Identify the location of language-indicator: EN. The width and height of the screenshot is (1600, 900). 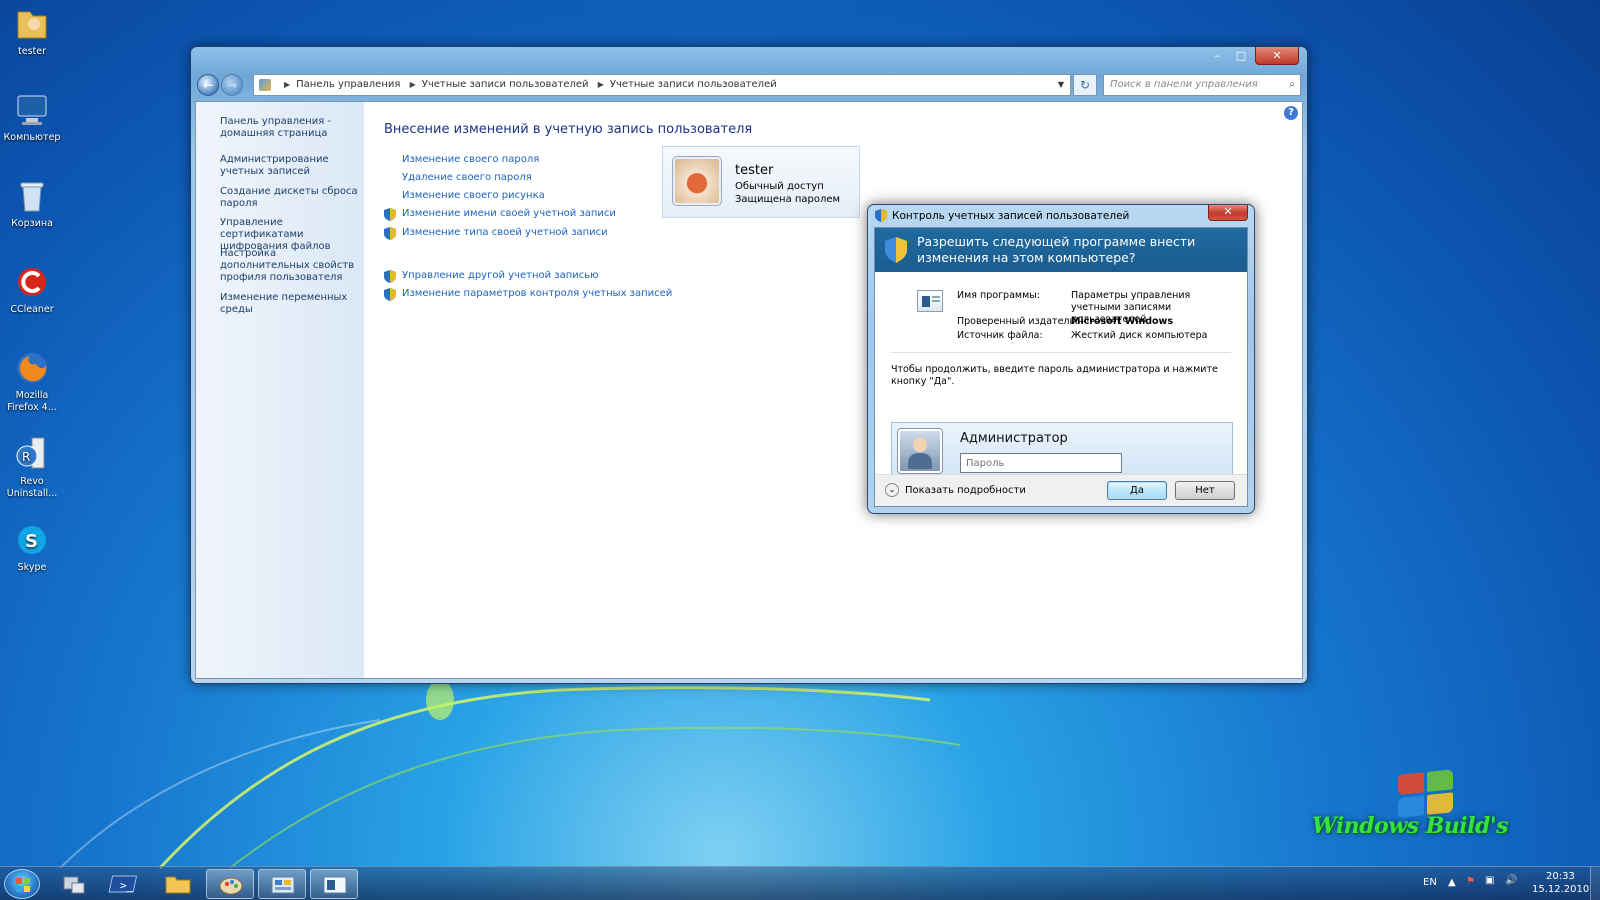
(1430, 882).